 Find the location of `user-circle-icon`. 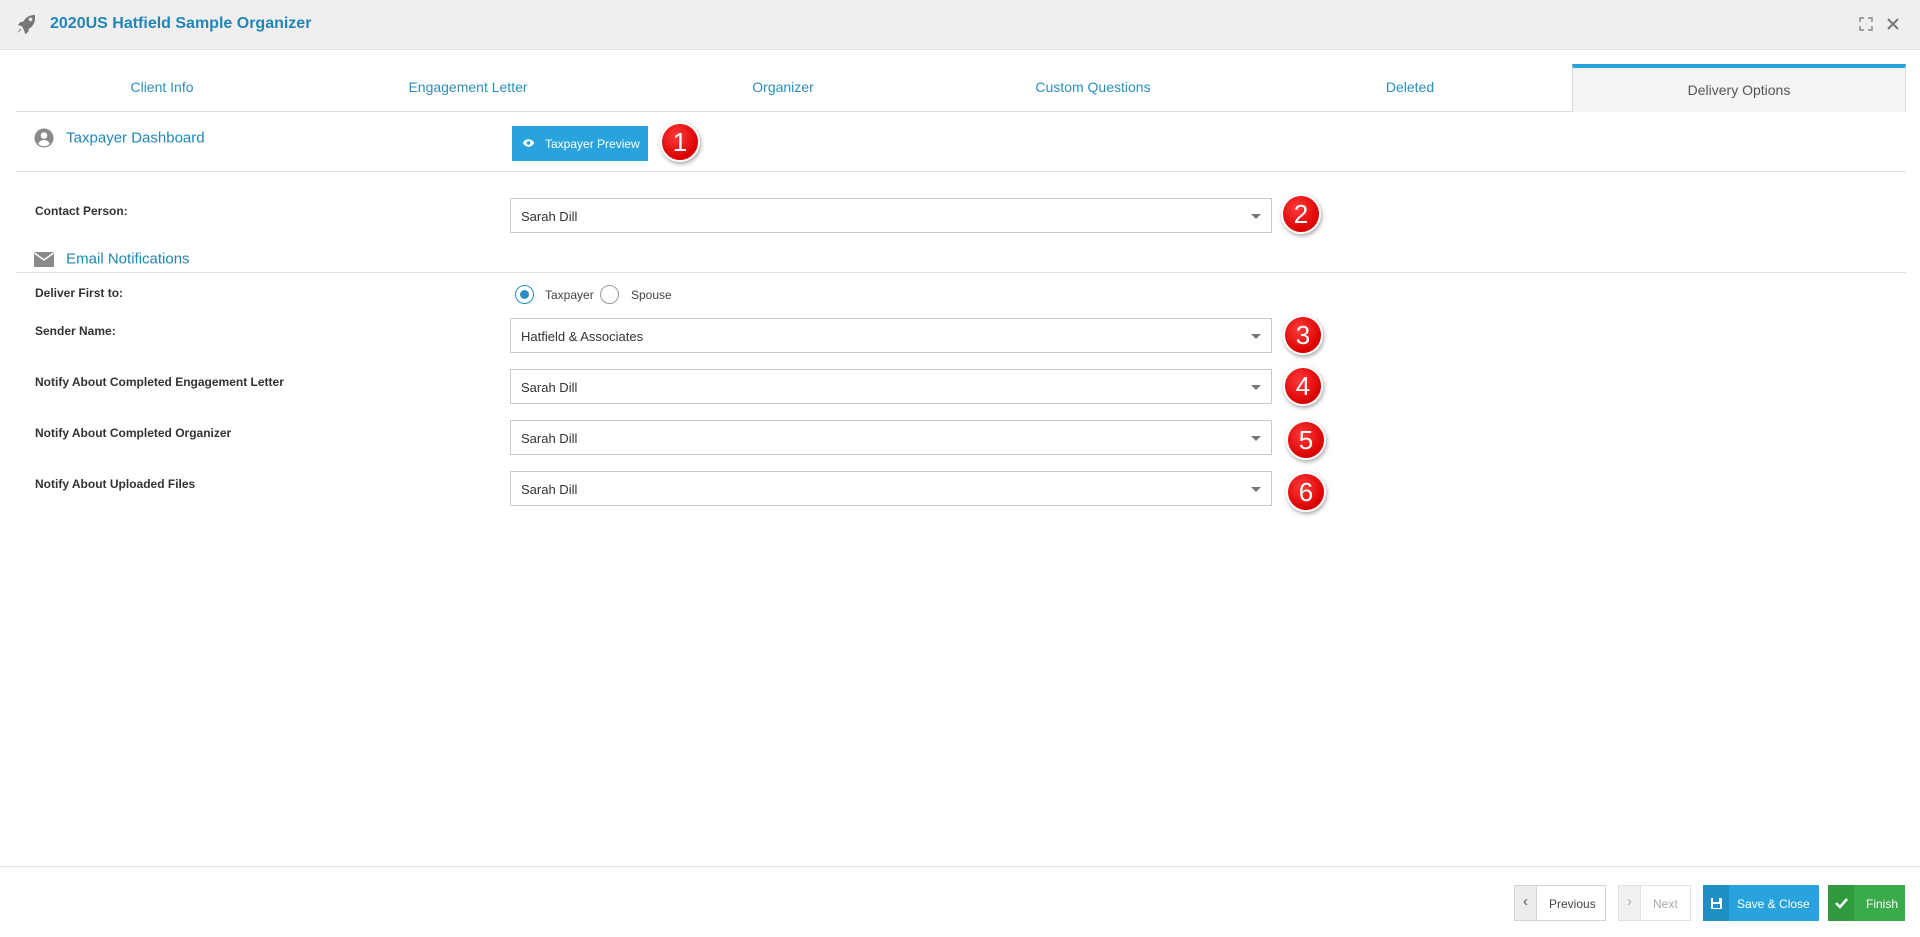

user-circle-icon is located at coordinates (44, 138).